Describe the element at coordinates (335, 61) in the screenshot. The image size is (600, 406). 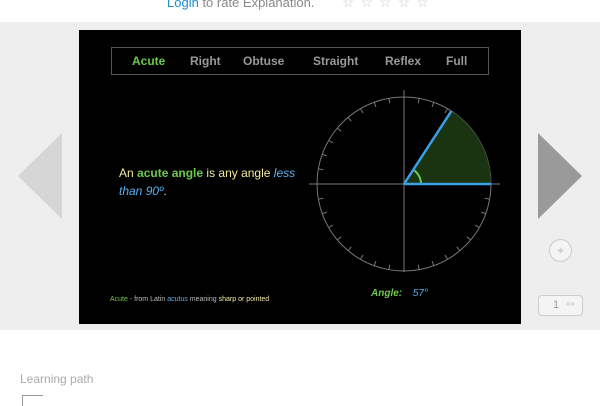
I see `tab-straight: Straight` at that location.